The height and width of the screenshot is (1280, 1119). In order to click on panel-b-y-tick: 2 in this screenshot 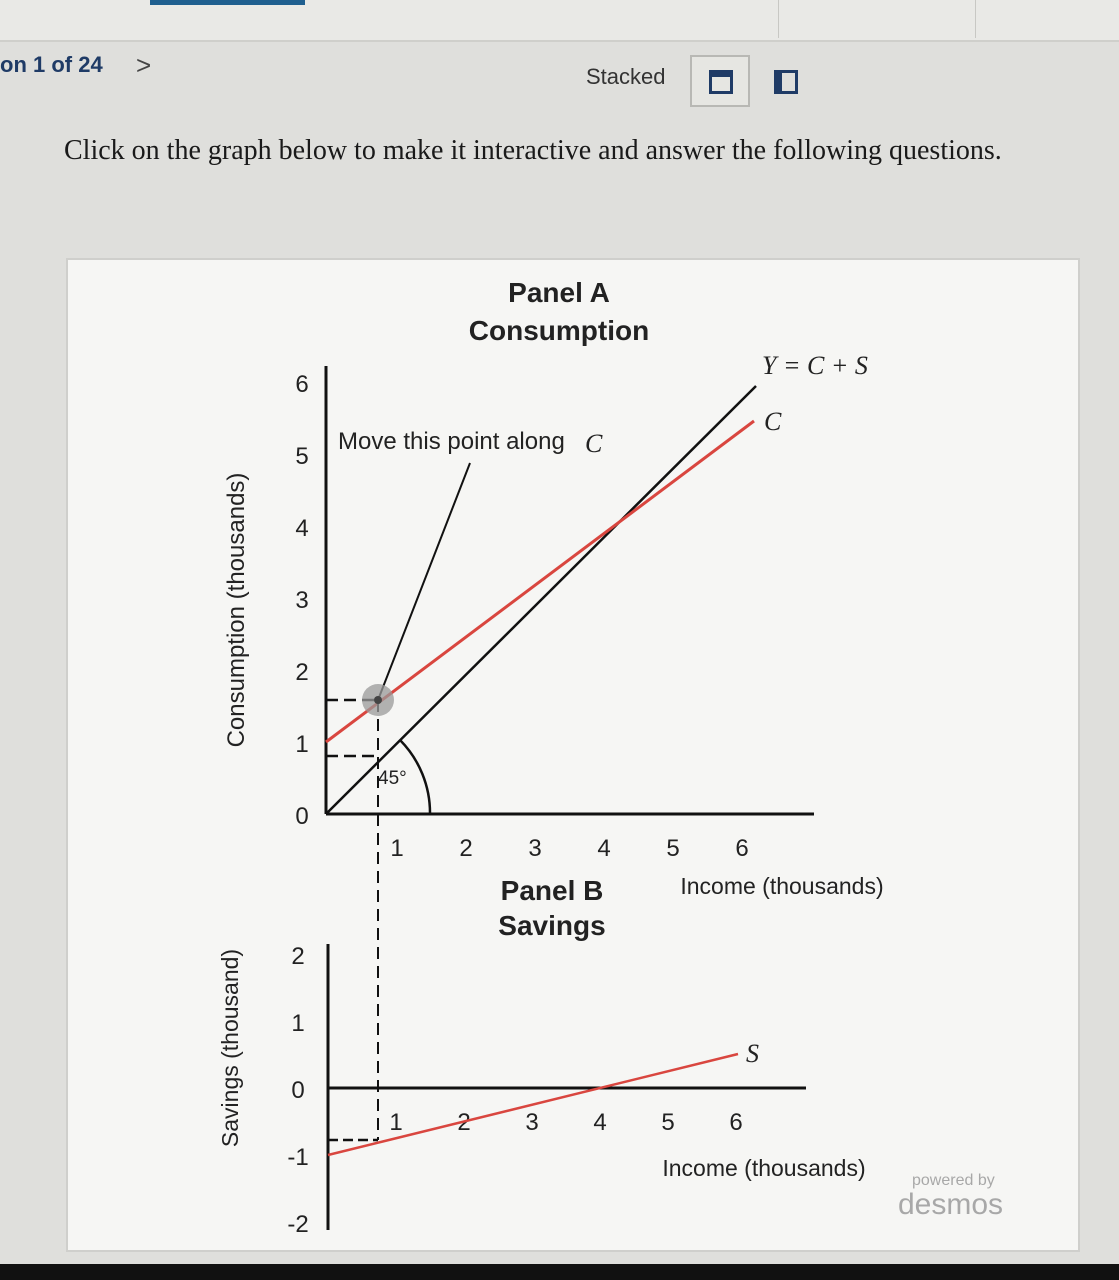, I will do `click(297, 956)`.